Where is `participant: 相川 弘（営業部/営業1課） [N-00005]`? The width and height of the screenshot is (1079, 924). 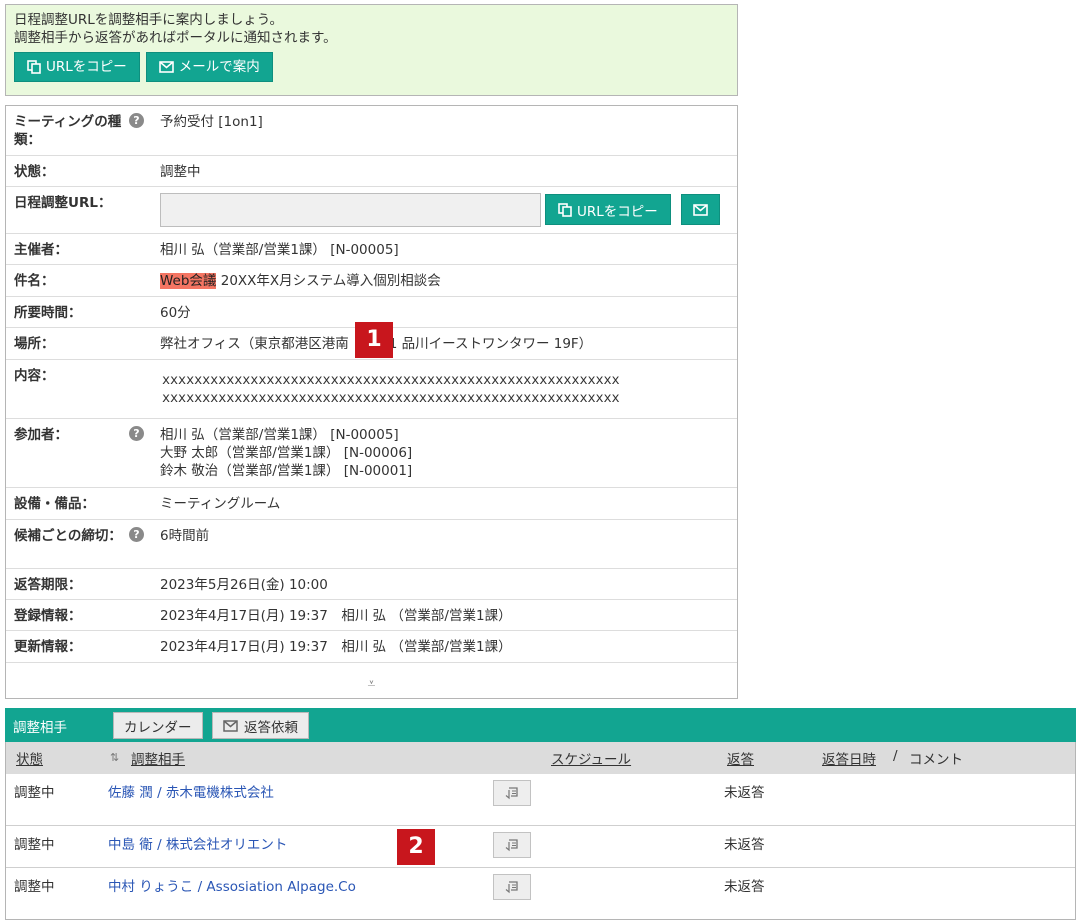
participant: 相川 弘（営業部/営業1課） [N-00005] is located at coordinates (279, 435).